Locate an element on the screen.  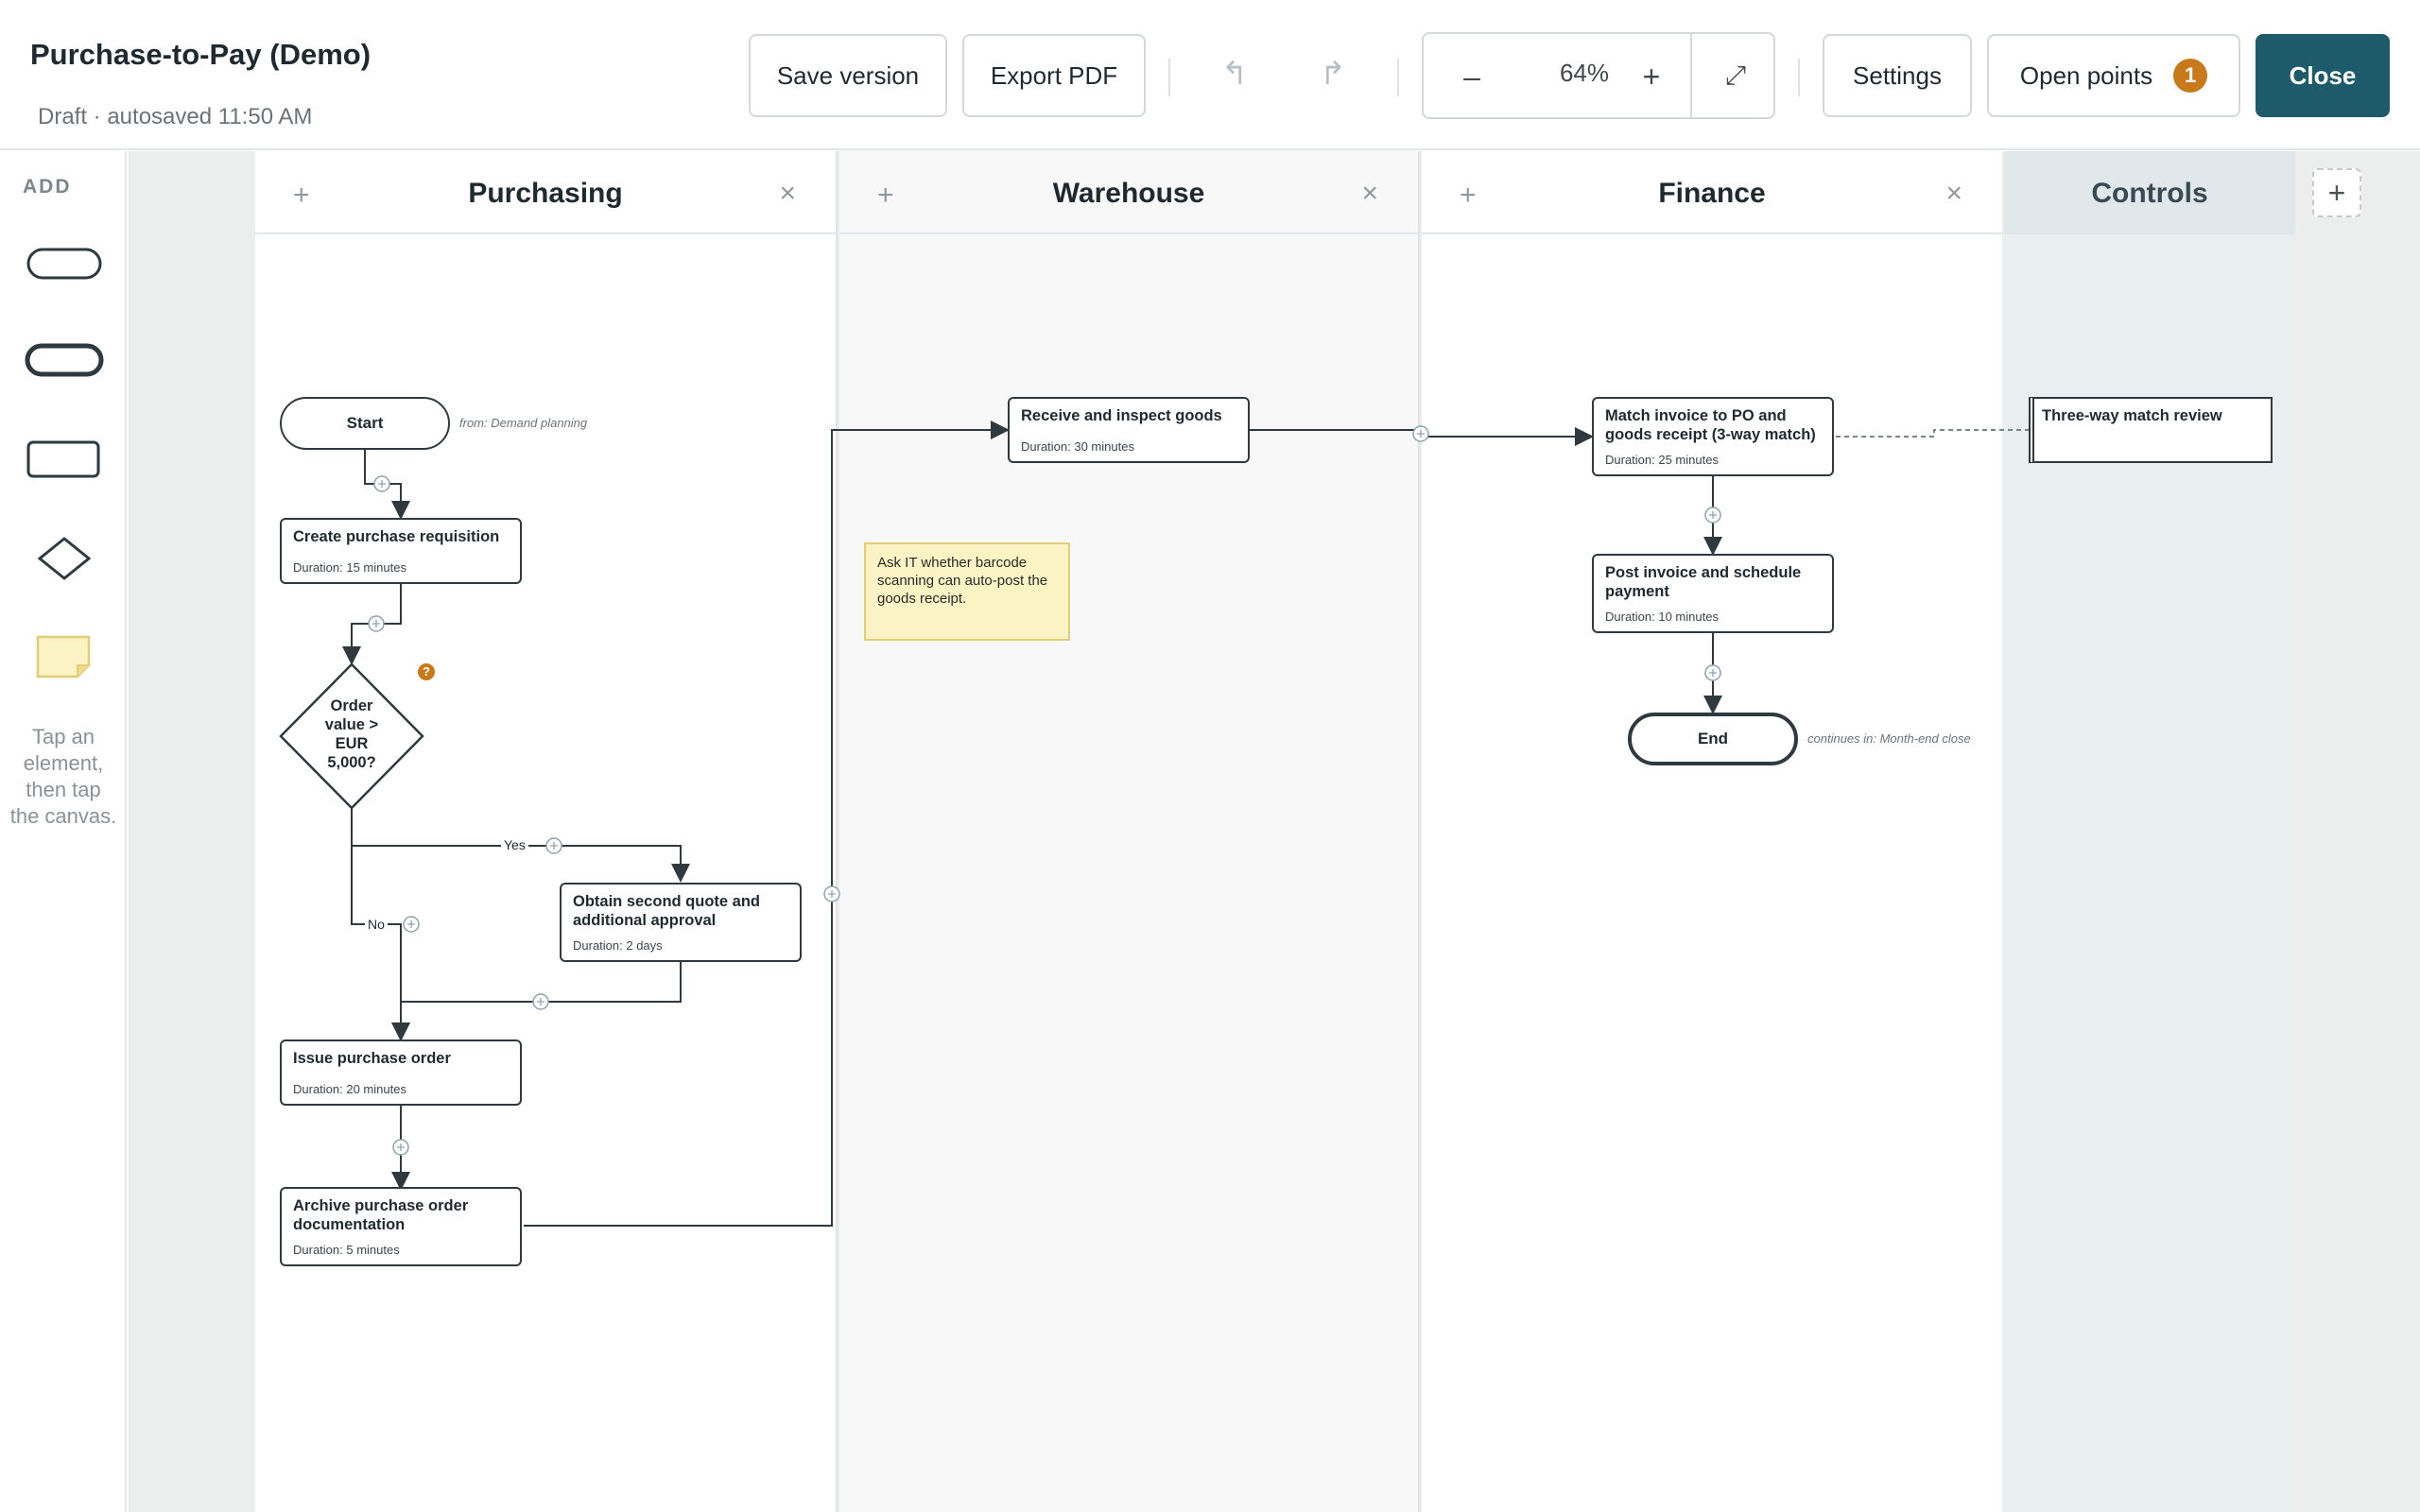
process-duration: Duration: 2 days is located at coordinates (618, 945).